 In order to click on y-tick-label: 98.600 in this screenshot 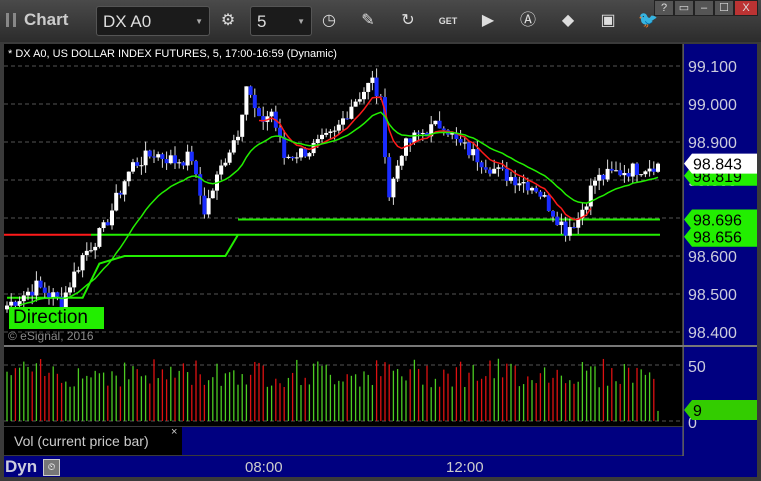, I will do `click(712, 257)`.